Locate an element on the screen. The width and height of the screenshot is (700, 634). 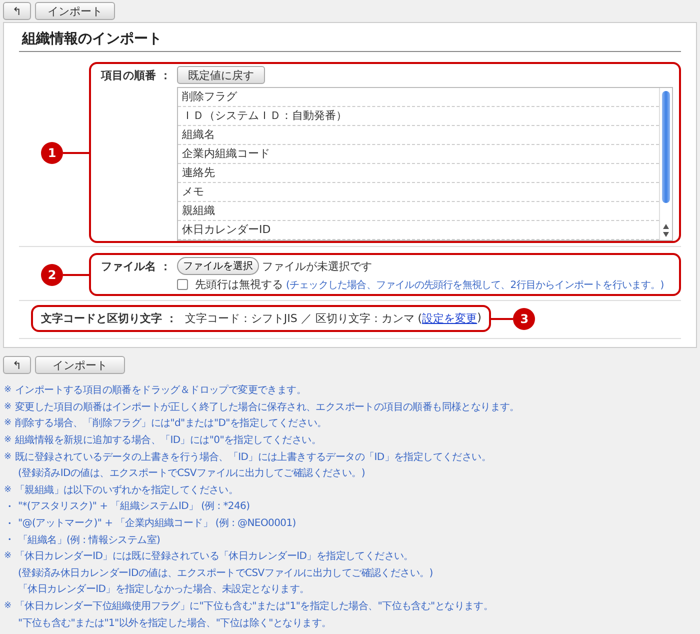
list-item: 企業内組織コード is located at coordinates (418, 154).